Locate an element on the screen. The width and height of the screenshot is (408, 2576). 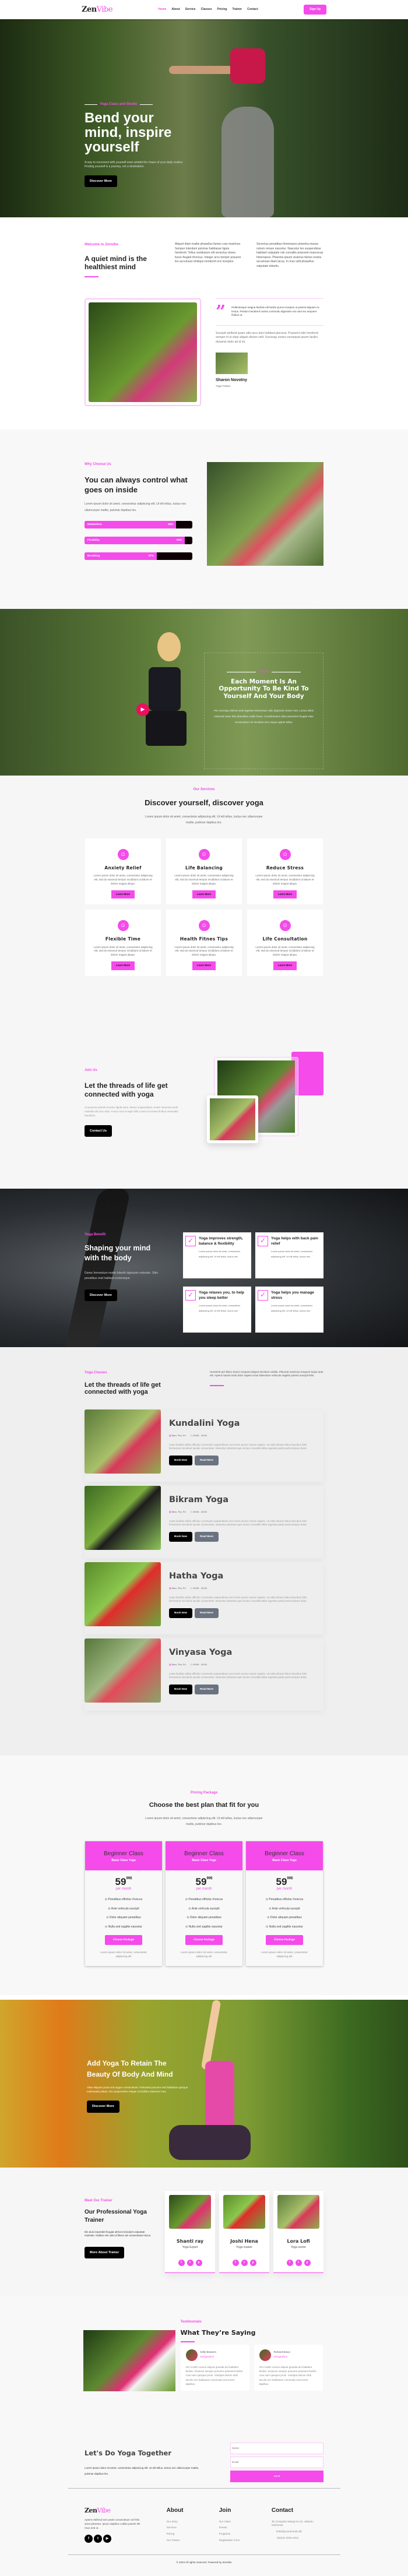
testimonials-subtitle: Testimonials is located at coordinates (252, 2322).